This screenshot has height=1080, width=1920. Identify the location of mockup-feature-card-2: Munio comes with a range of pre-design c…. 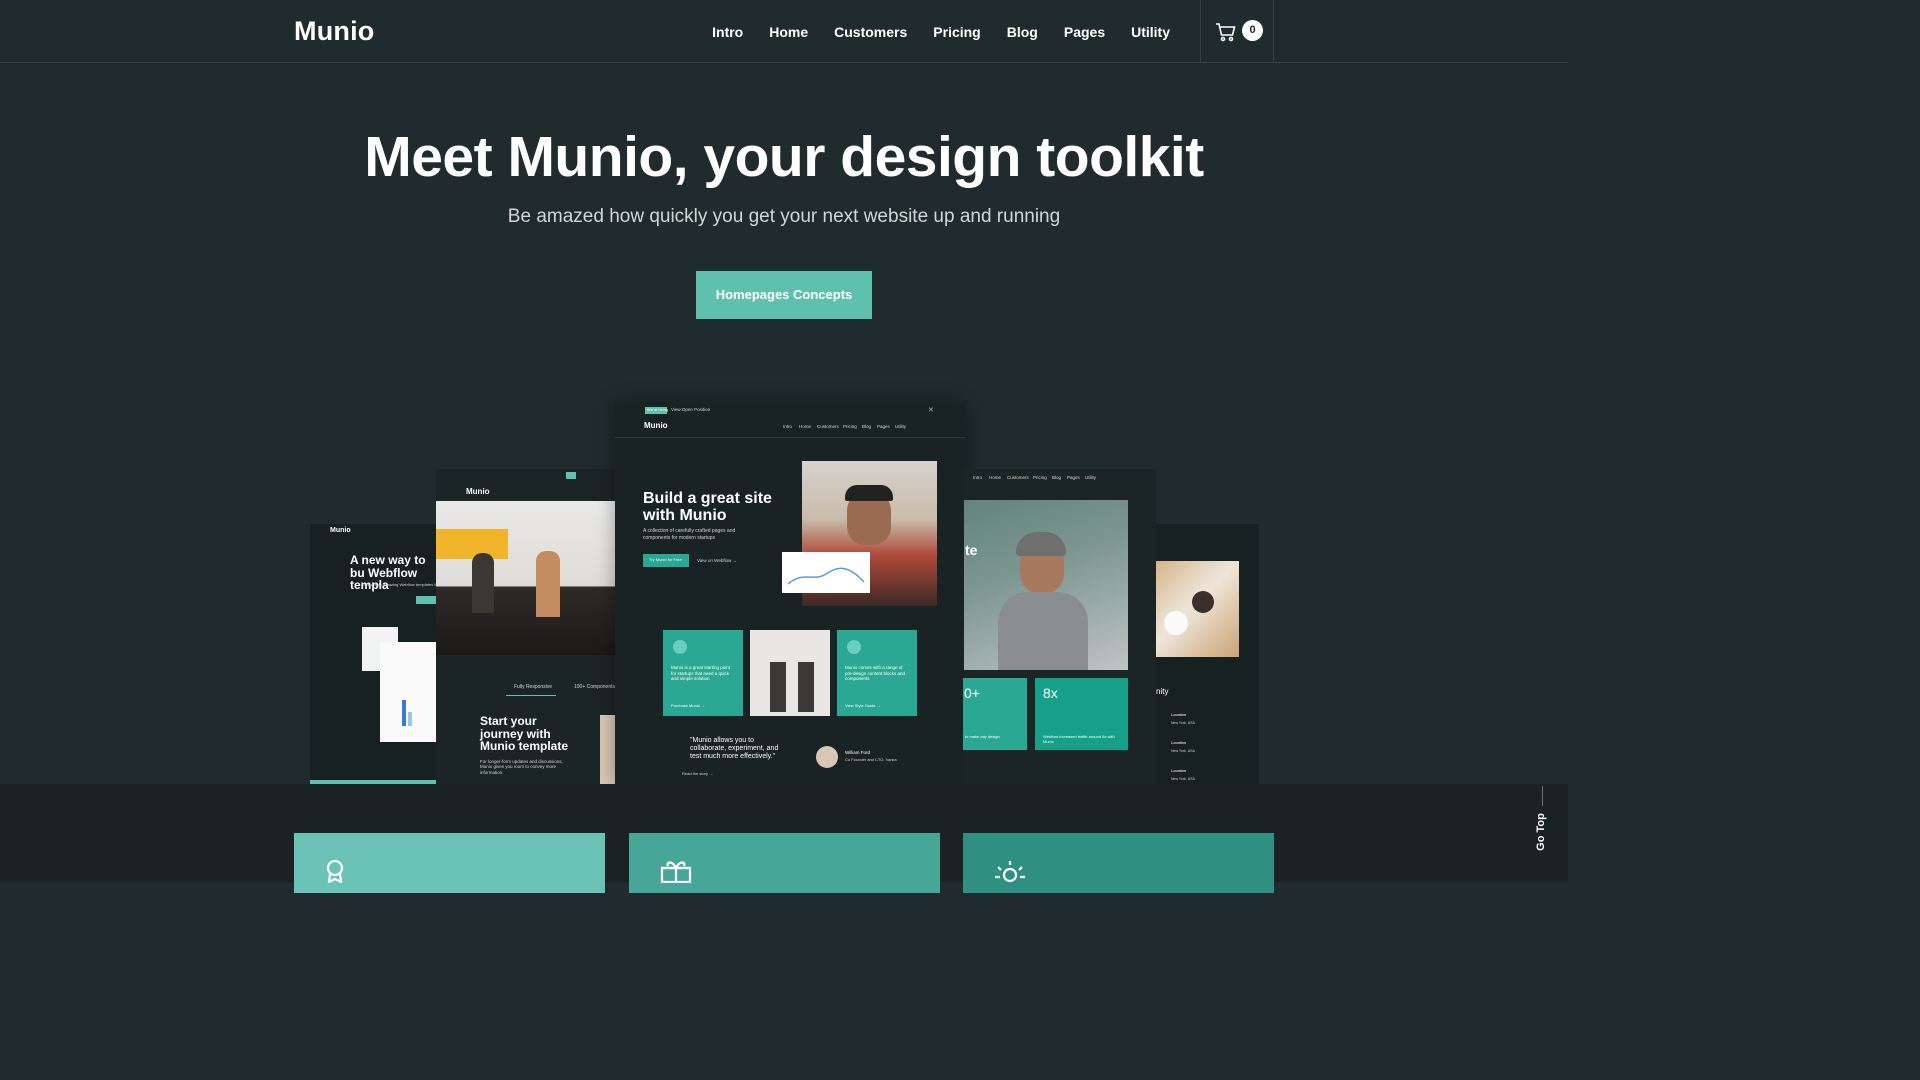
(877, 673).